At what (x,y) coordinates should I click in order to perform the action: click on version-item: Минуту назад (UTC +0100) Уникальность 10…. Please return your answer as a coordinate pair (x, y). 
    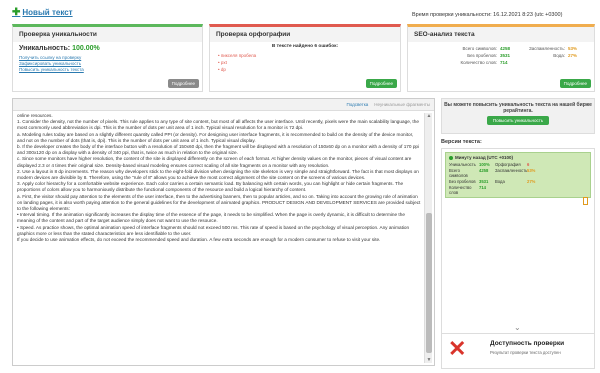
    Looking at the image, I should click on (518, 175).